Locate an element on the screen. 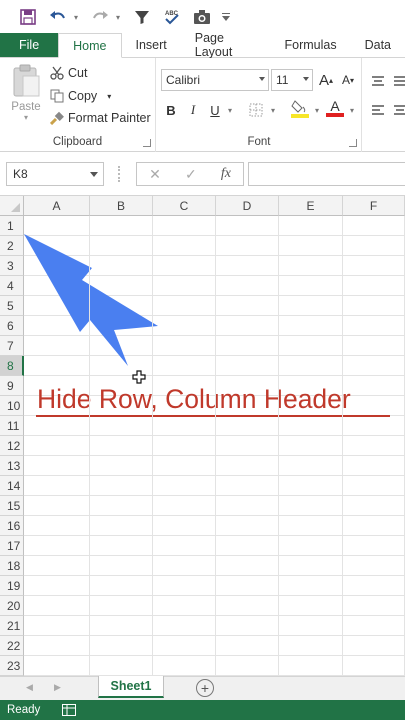 The image size is (405, 720). tab-file: File is located at coordinates (29, 45).